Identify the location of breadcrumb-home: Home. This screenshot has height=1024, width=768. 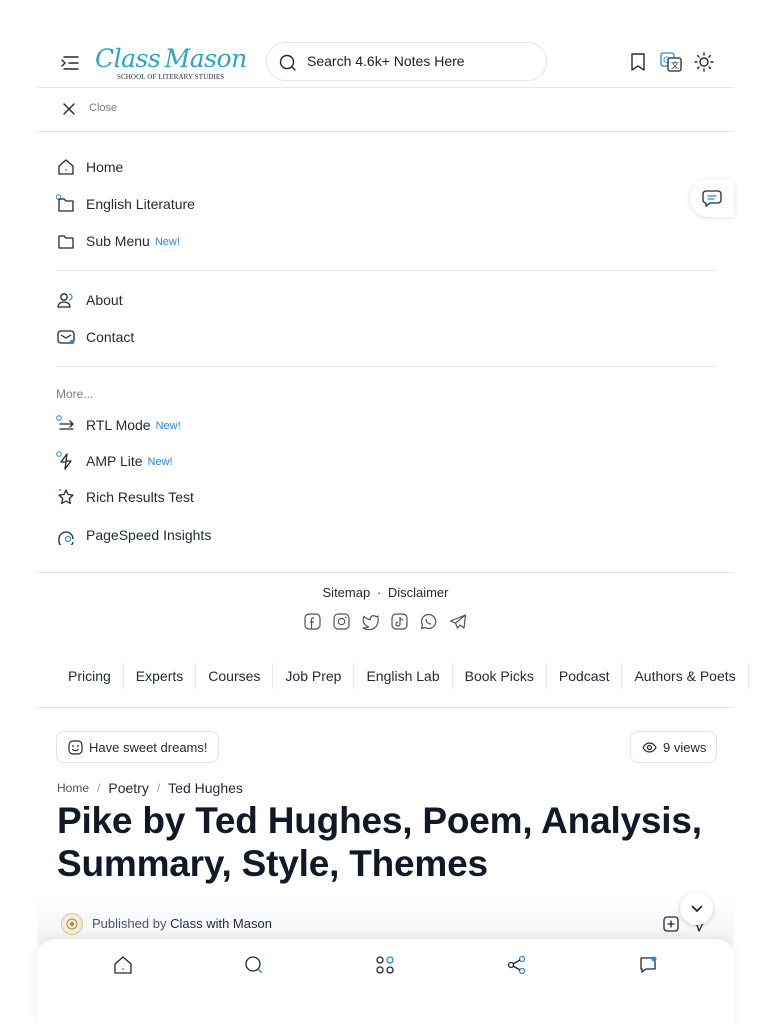
(73, 788).